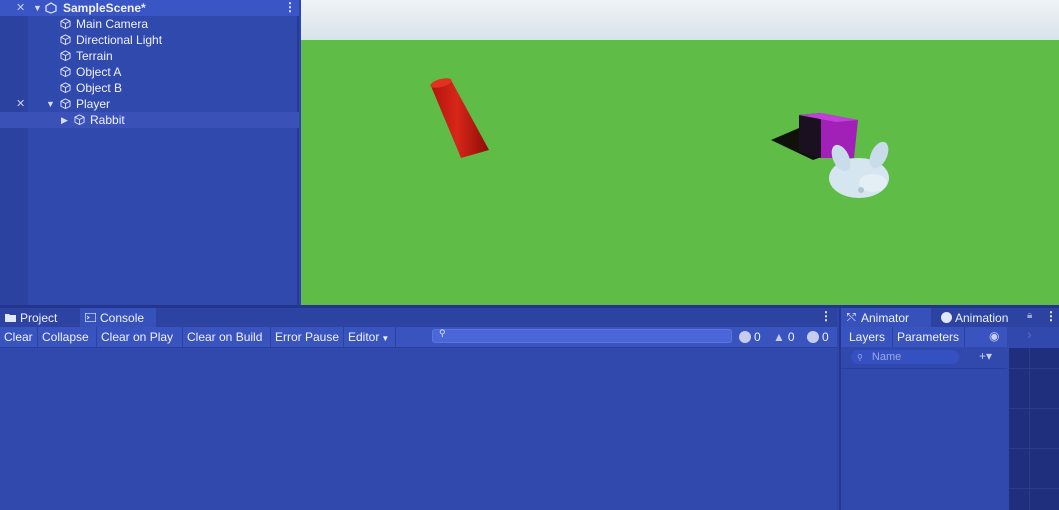 Image resolution: width=1059 pixels, height=510 pixels. I want to click on hierarchy-item-label: Player, so click(93, 104).